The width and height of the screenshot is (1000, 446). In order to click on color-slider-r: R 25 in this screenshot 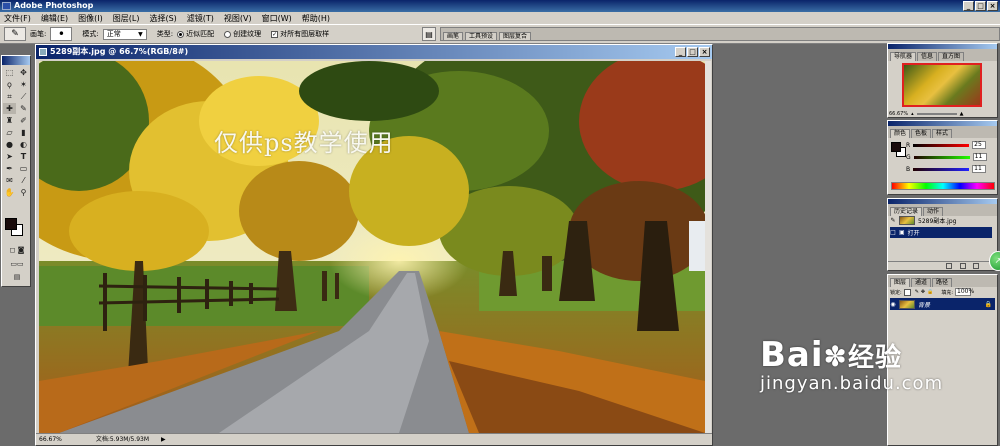, I will do `click(946, 145)`.